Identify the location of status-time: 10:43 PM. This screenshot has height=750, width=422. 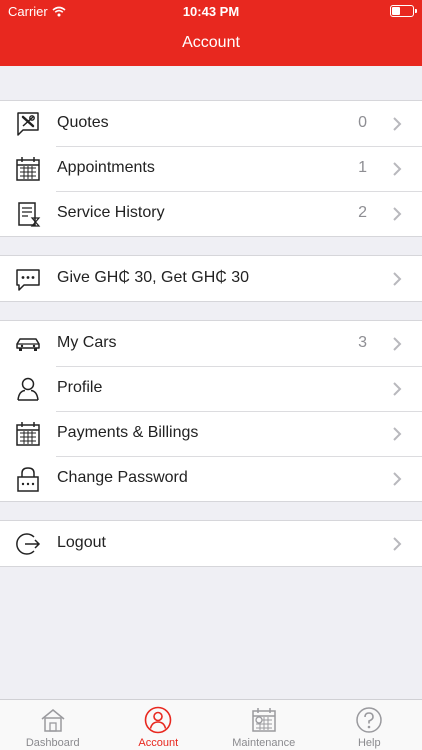
(211, 11).